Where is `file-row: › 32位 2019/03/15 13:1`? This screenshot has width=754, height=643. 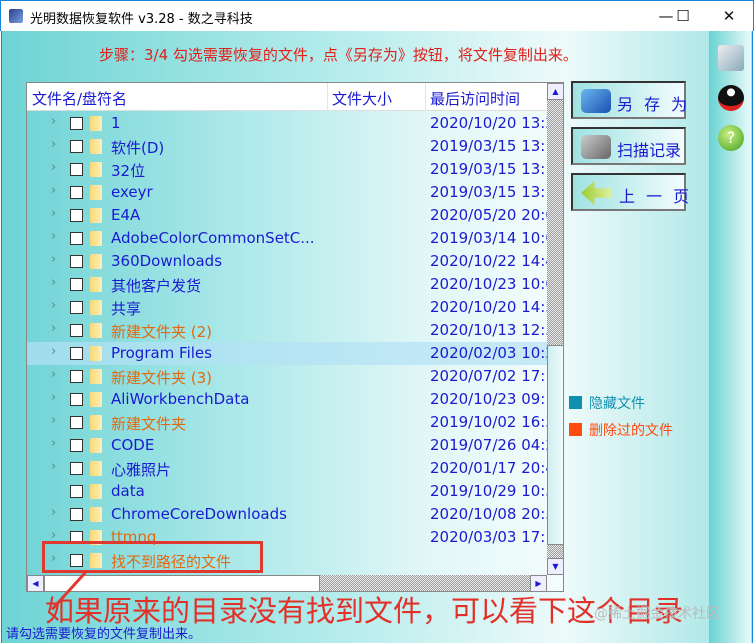 file-row: › 32位 2019/03/15 13:1 is located at coordinates (287, 169).